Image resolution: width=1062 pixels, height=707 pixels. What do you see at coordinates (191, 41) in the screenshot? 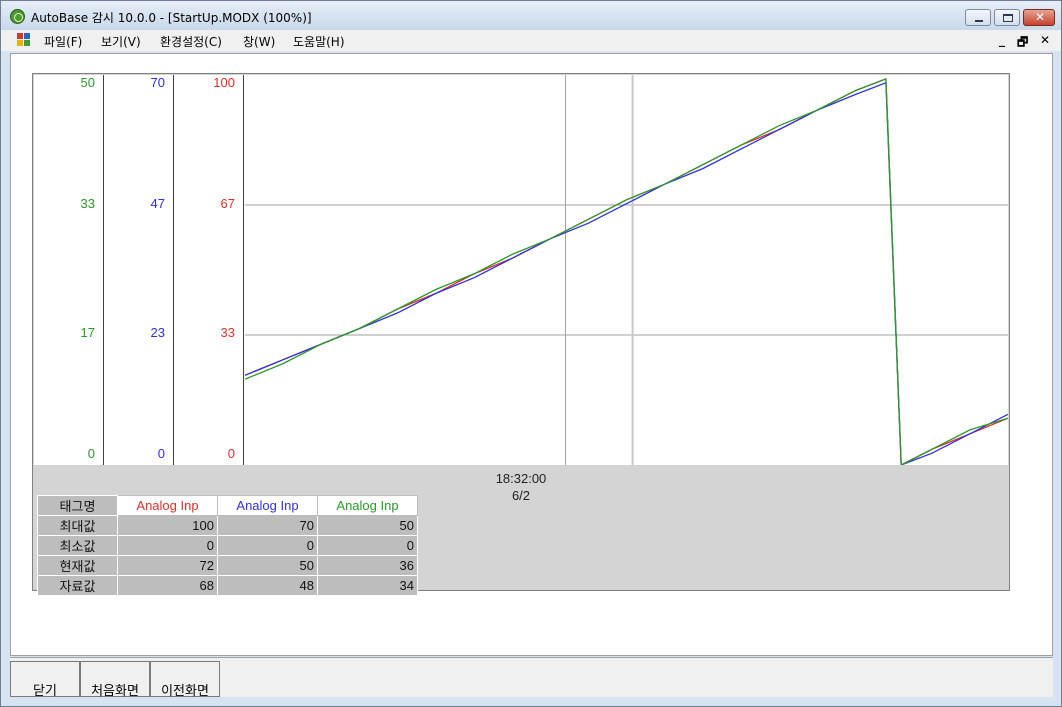
I see `menu-settings: 환경설정(C)` at bounding box center [191, 41].